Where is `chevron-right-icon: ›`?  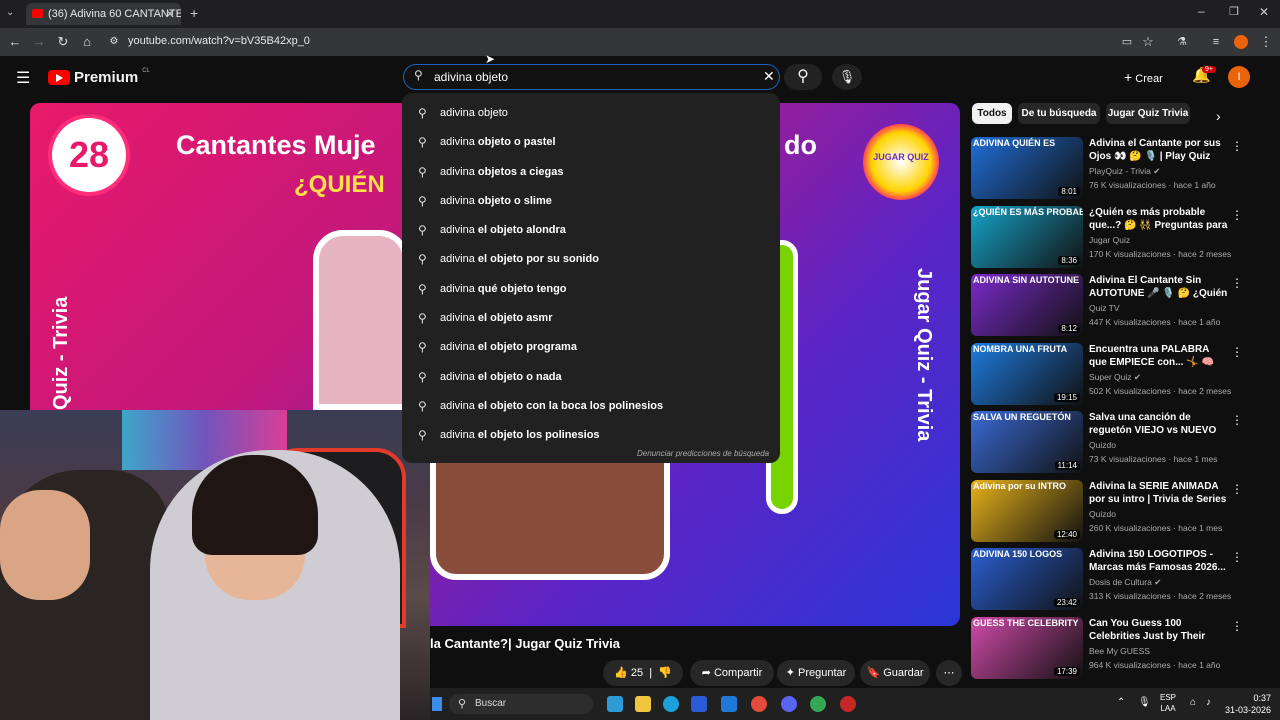
chevron-right-icon: › is located at coordinates (1218, 116).